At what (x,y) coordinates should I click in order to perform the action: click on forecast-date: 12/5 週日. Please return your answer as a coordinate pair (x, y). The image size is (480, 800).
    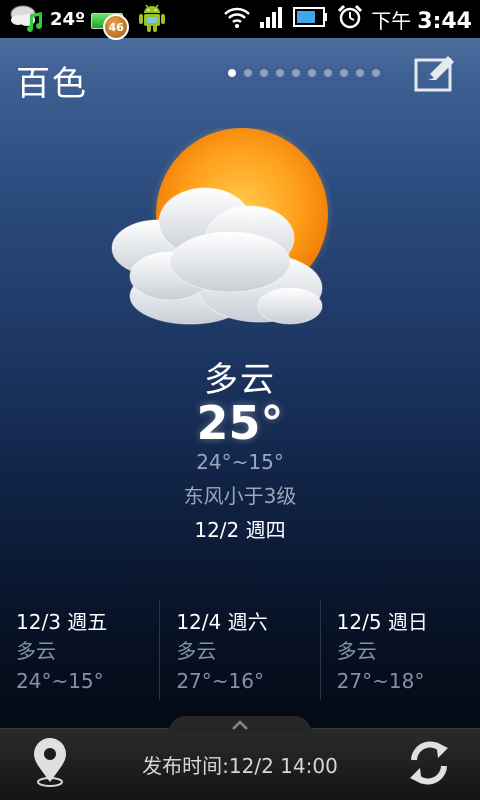
    Looking at the image, I should click on (382, 622).